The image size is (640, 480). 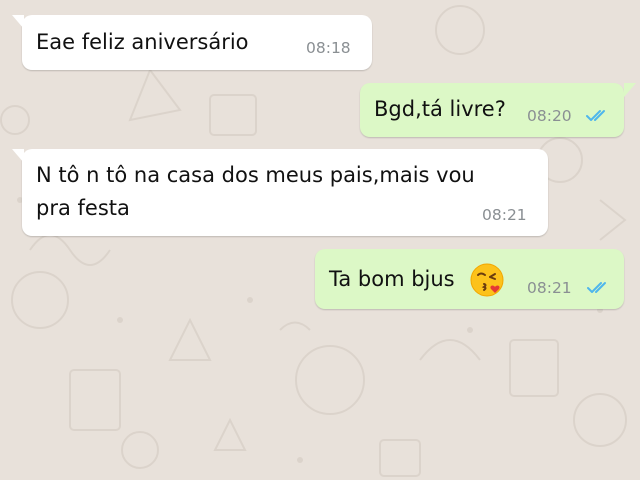 I want to click on message-bubble-outgoing: Ta bom bjus 08:21, so click(x=469, y=279).